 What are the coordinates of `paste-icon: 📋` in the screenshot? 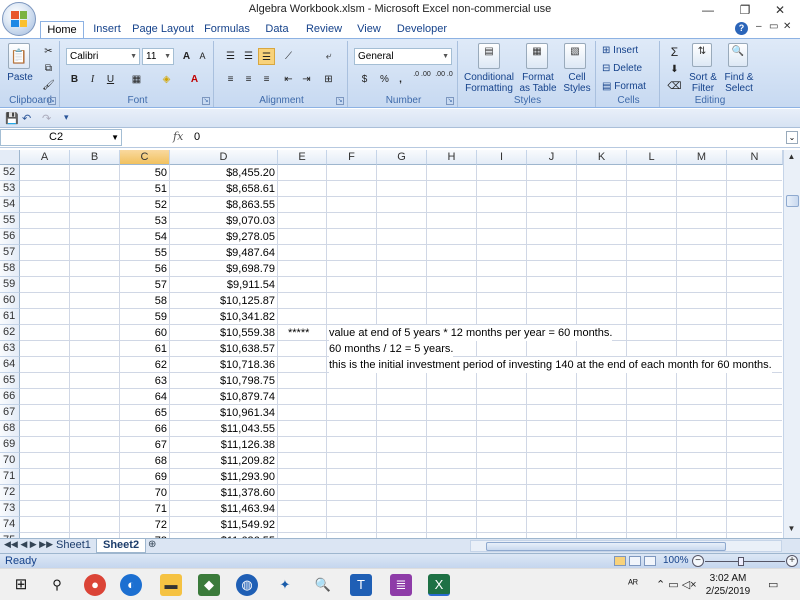 It's located at (19, 56).